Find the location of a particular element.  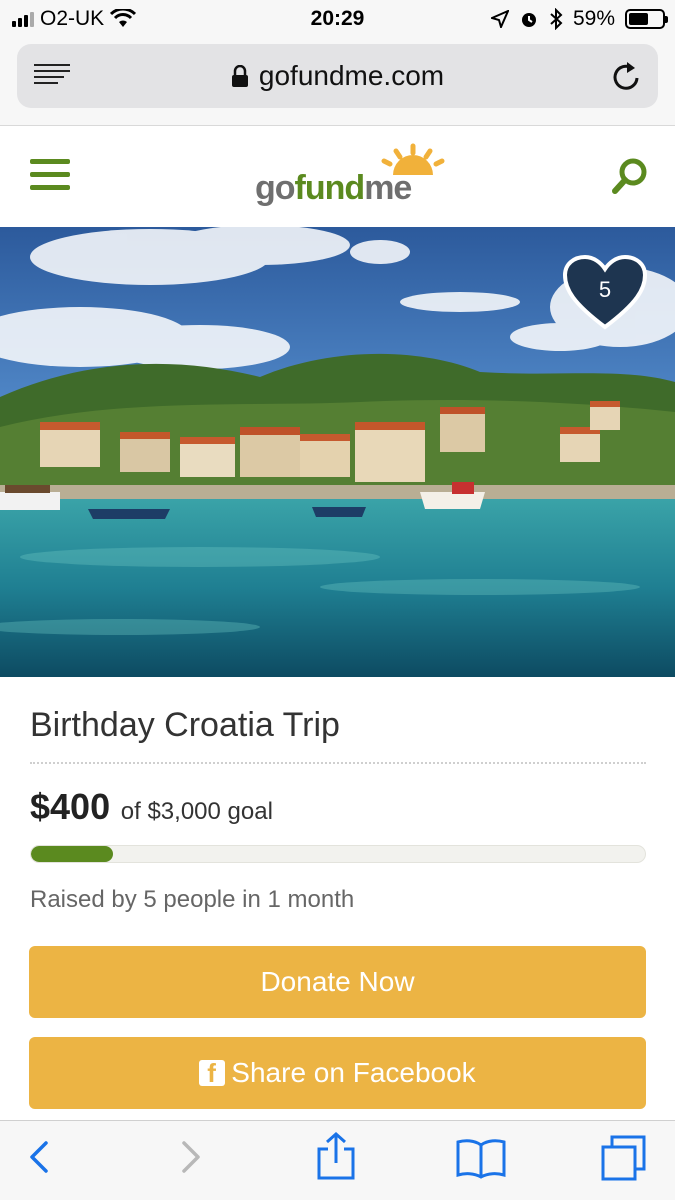

address-bar: gofundme.com is located at coordinates (337, 76).